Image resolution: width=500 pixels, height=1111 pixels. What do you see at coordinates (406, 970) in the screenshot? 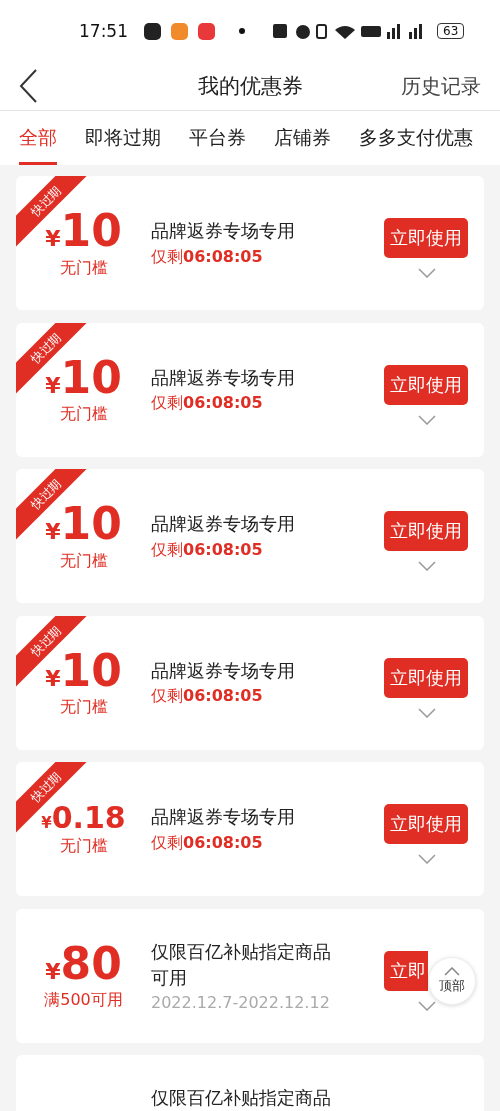
I see `use-now-button: 立即` at bounding box center [406, 970].